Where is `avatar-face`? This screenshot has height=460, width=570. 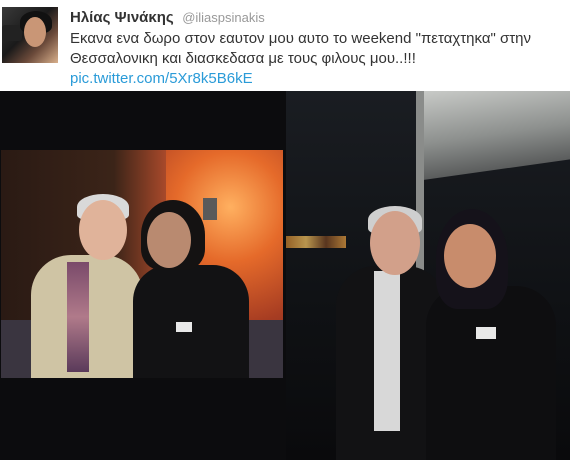 avatar-face is located at coordinates (35, 32).